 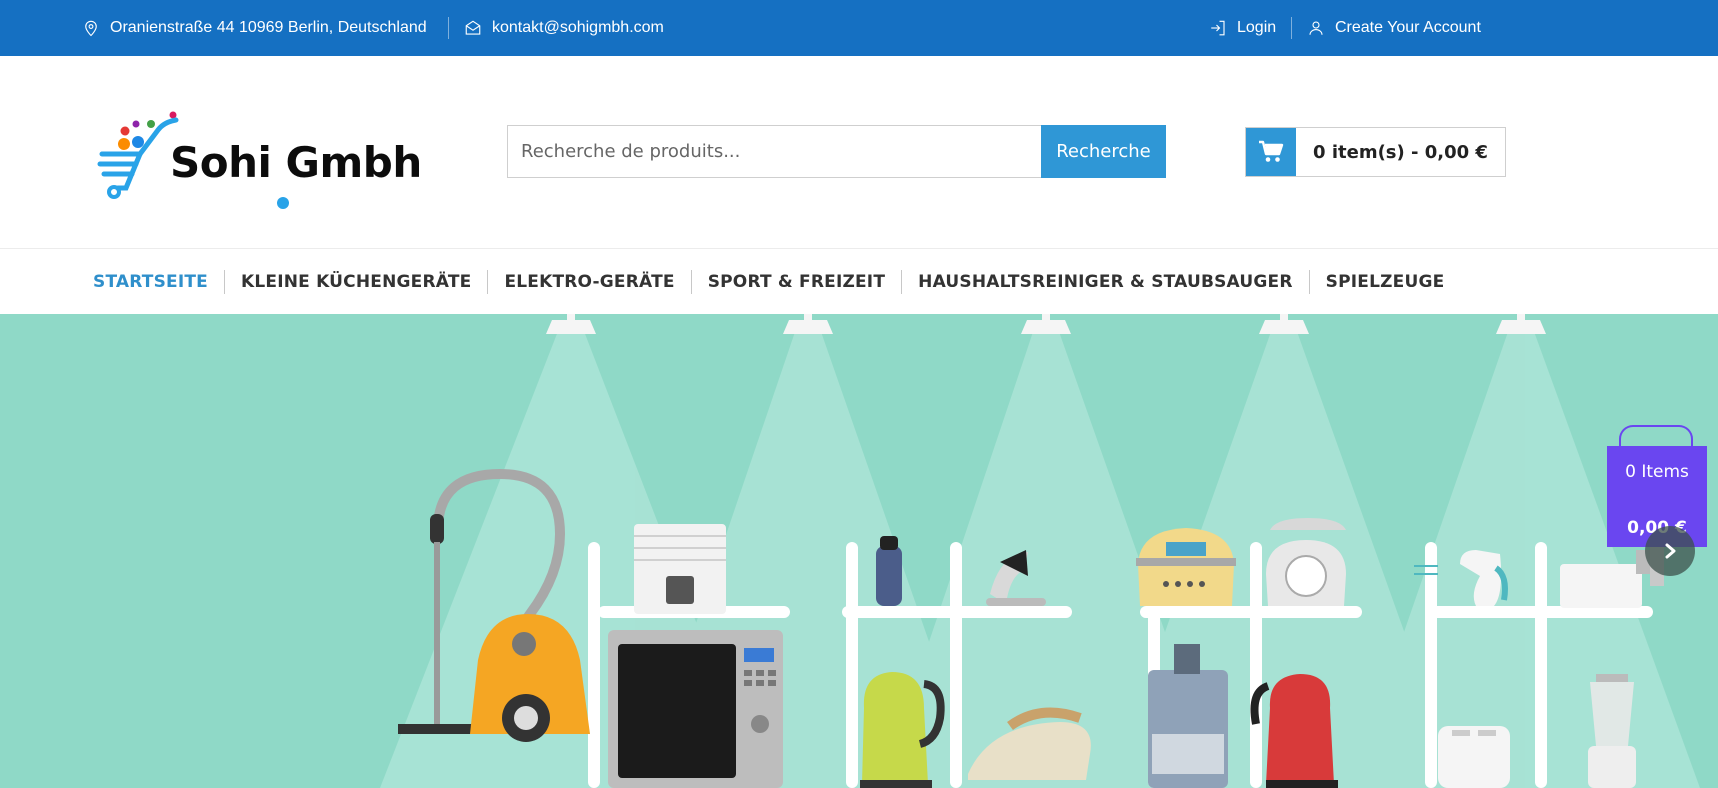 What do you see at coordinates (1105, 282) in the screenshot?
I see `nav-item-haushaltsreiniger-staubsauger: HAUSHALTSREINIGER & STAUBSAUGER` at bounding box center [1105, 282].